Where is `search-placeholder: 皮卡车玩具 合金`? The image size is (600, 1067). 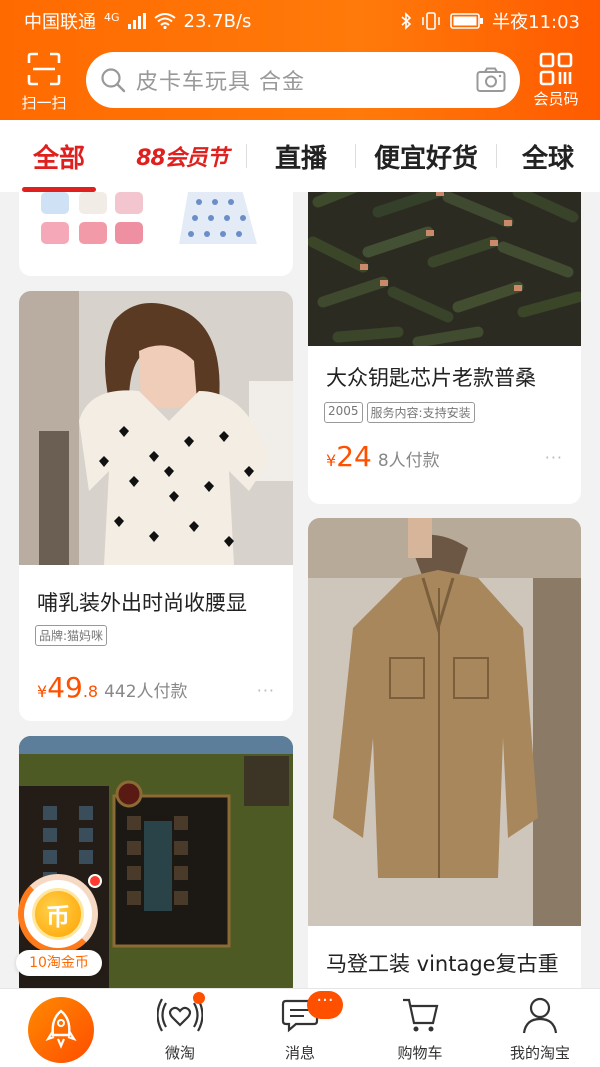
search-placeholder: 皮卡车玩具 合金 is located at coordinates (301, 80).